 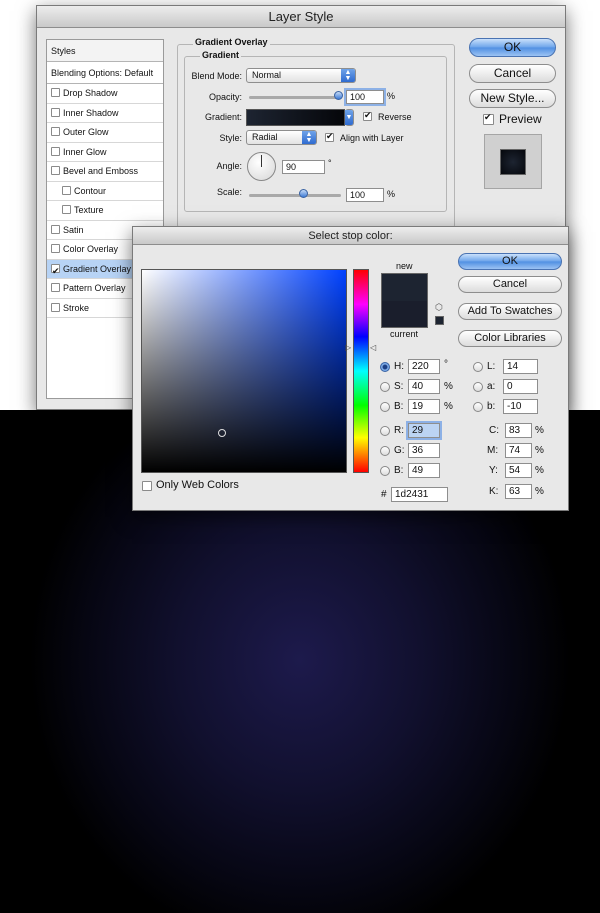 What do you see at coordinates (384, 494) in the screenshot?
I see `hex-label: #` at bounding box center [384, 494].